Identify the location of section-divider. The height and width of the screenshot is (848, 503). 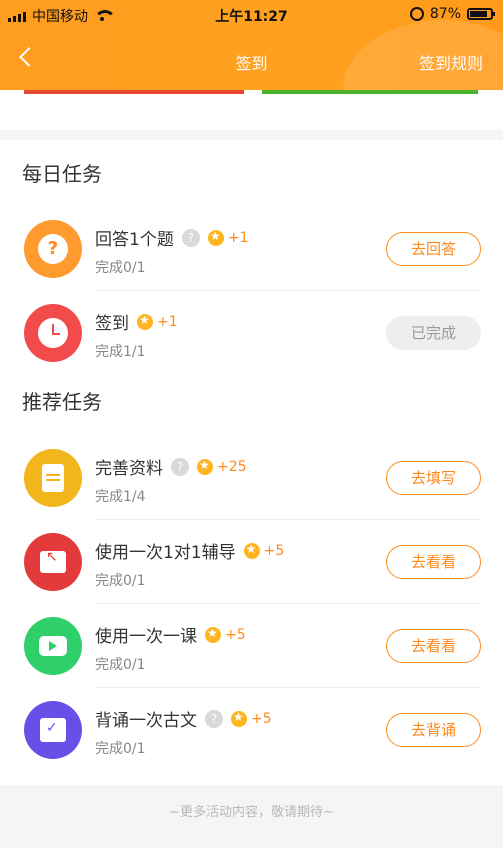
(251, 135).